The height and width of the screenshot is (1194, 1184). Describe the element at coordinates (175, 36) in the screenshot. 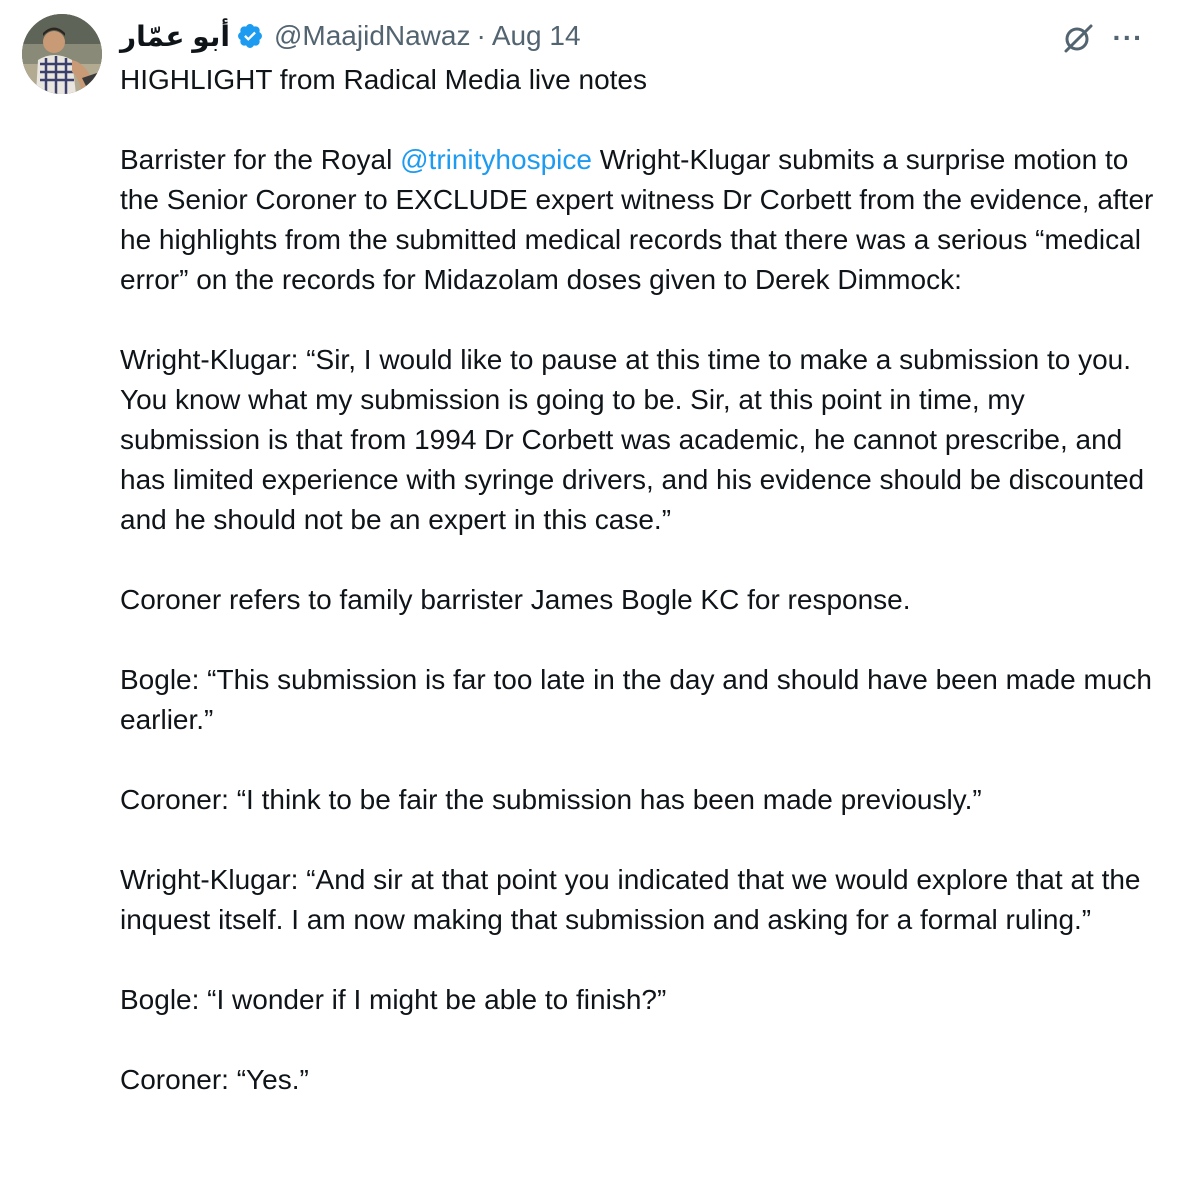

I see `display-name: أبو عمّار` at that location.